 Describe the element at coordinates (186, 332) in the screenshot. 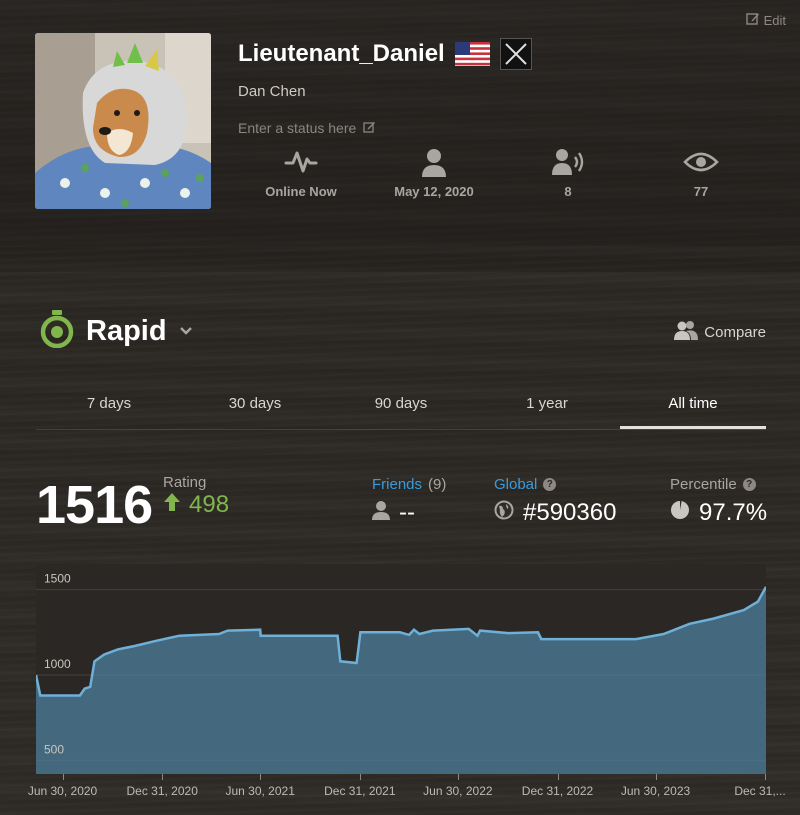

I see `chevron-down-icon` at that location.